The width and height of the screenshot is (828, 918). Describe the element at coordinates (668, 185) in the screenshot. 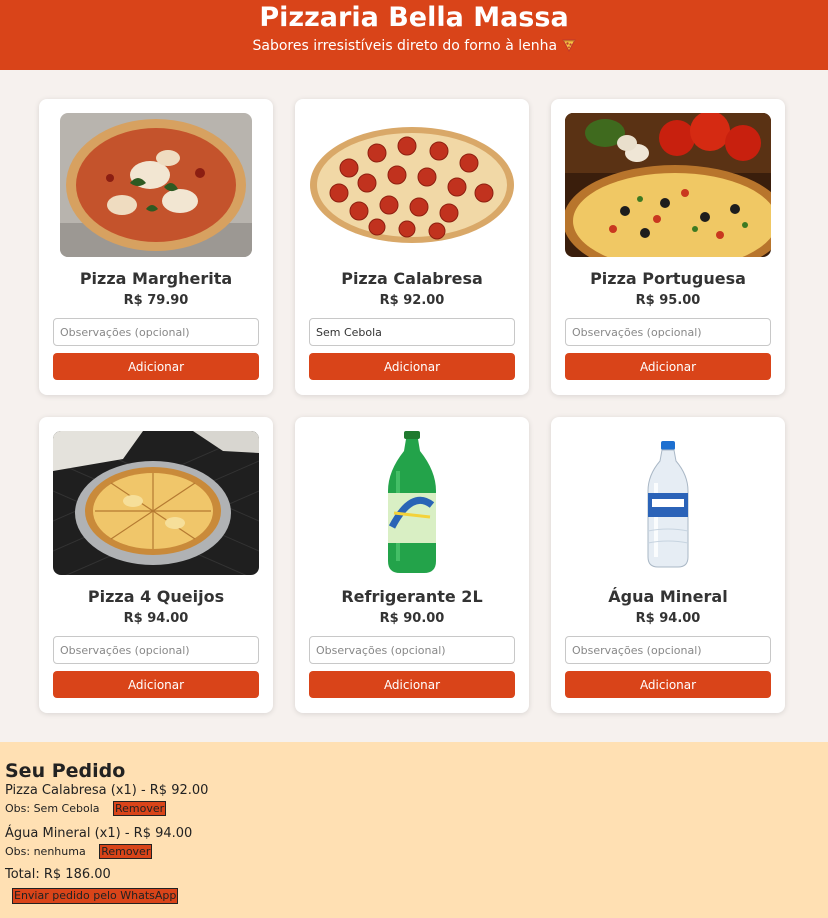

I see `pizza-portuguesa-image` at that location.